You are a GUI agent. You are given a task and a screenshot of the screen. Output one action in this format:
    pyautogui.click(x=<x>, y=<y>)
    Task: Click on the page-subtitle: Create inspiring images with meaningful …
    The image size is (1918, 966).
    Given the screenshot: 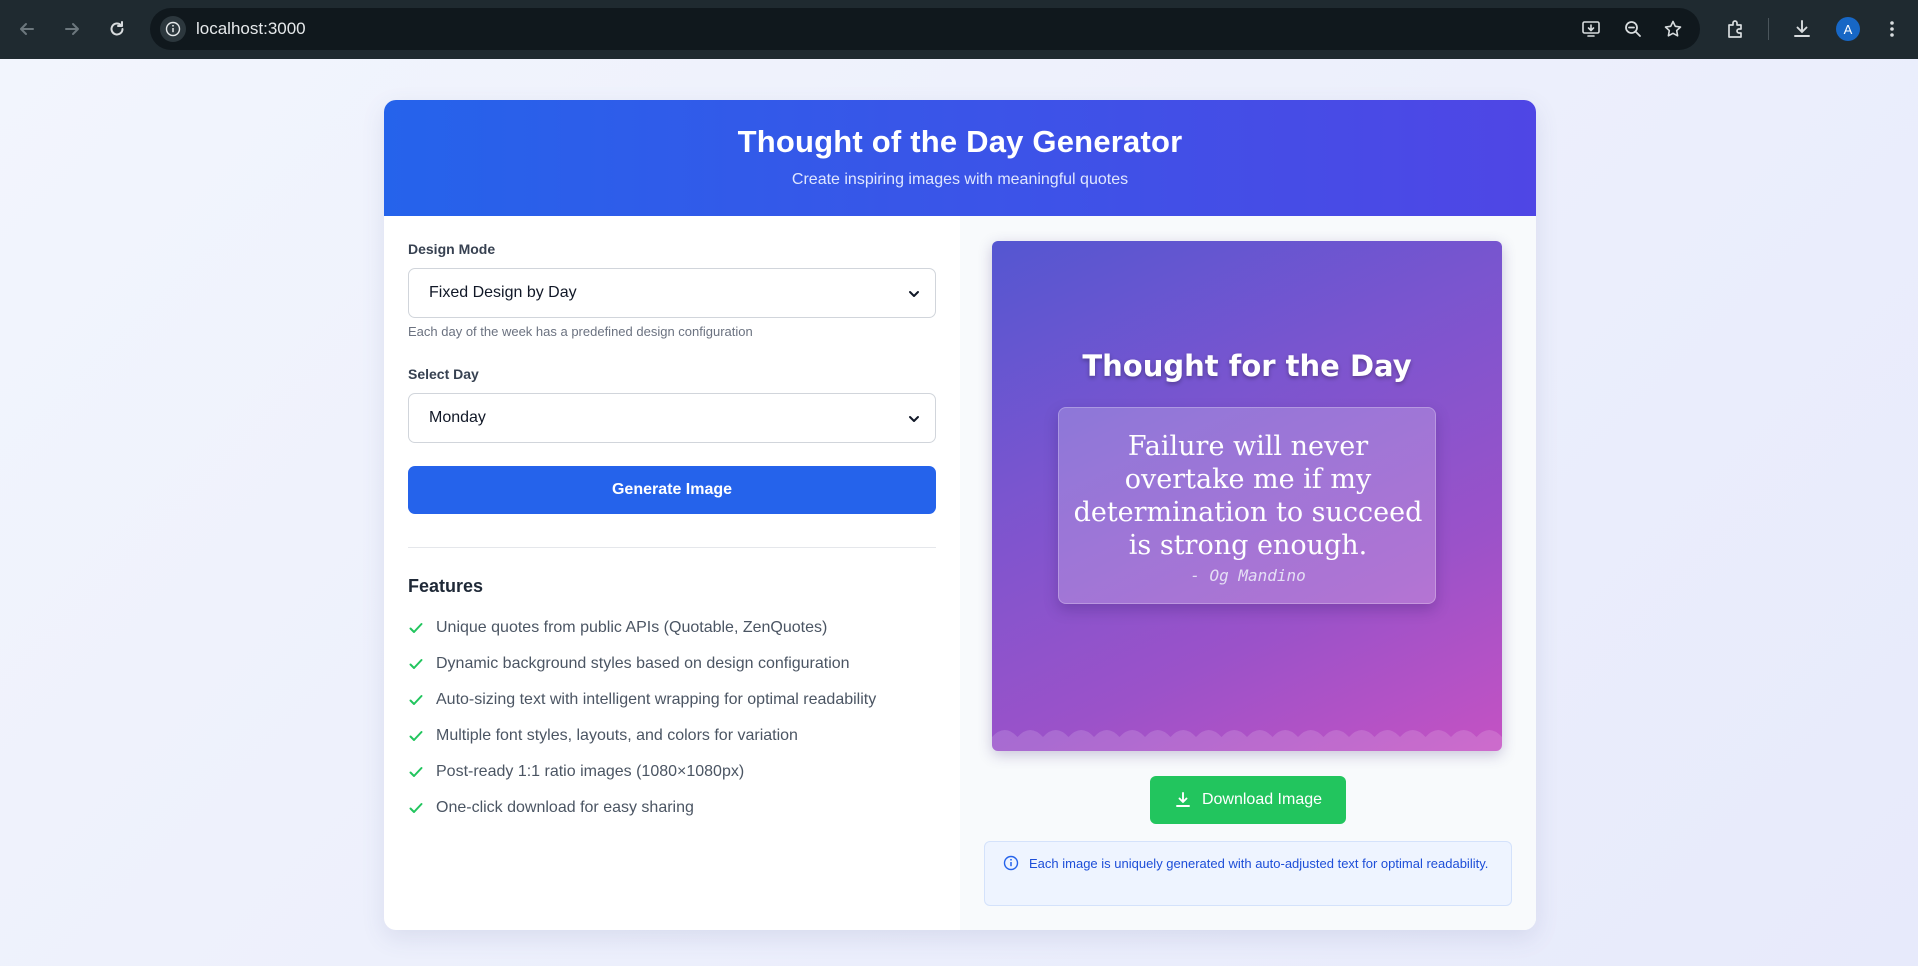 What is the action you would take?
    pyautogui.click(x=960, y=179)
    